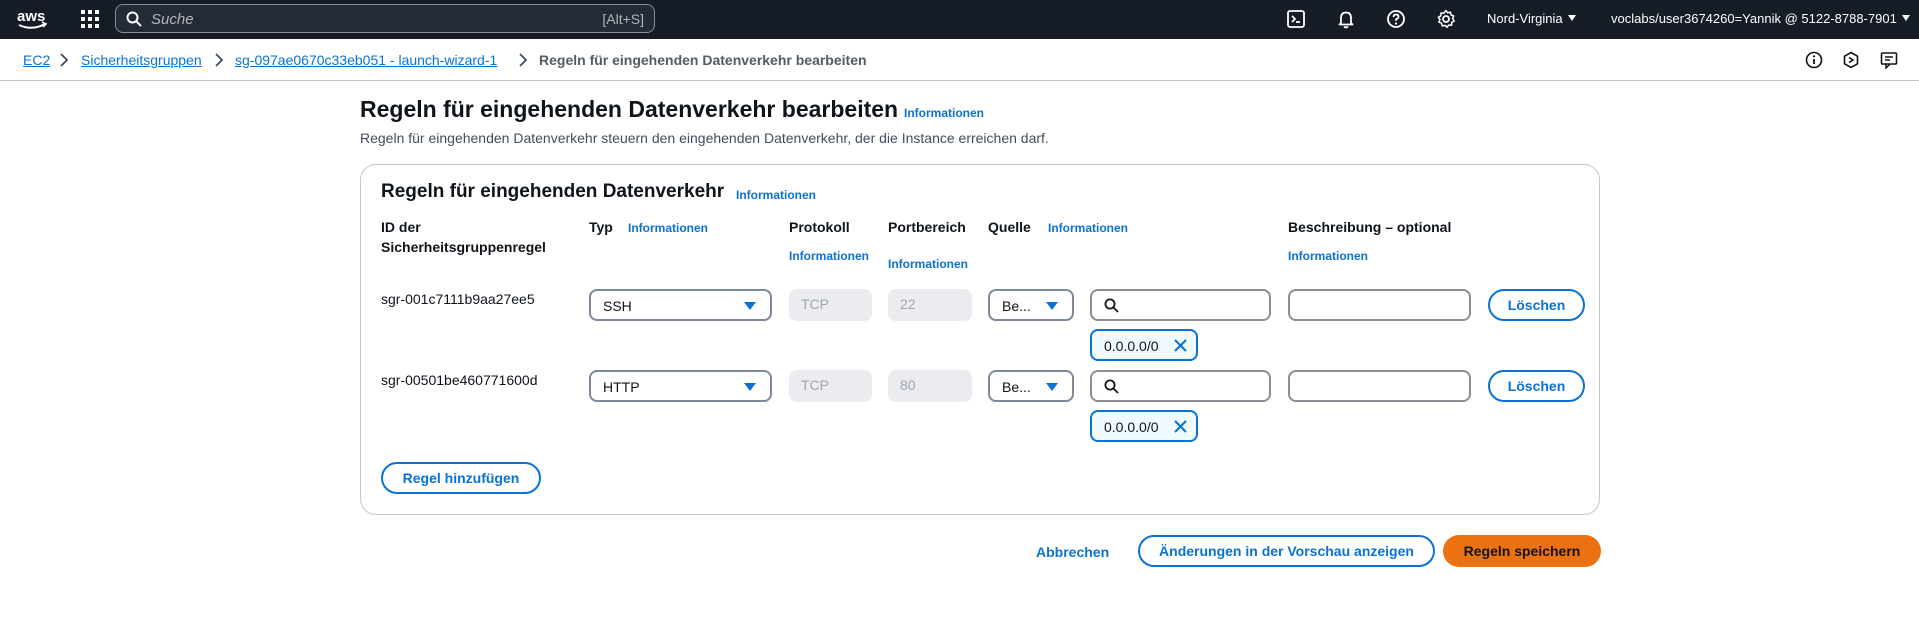  I want to click on search-shortcut: [Alt+S], so click(623, 19).